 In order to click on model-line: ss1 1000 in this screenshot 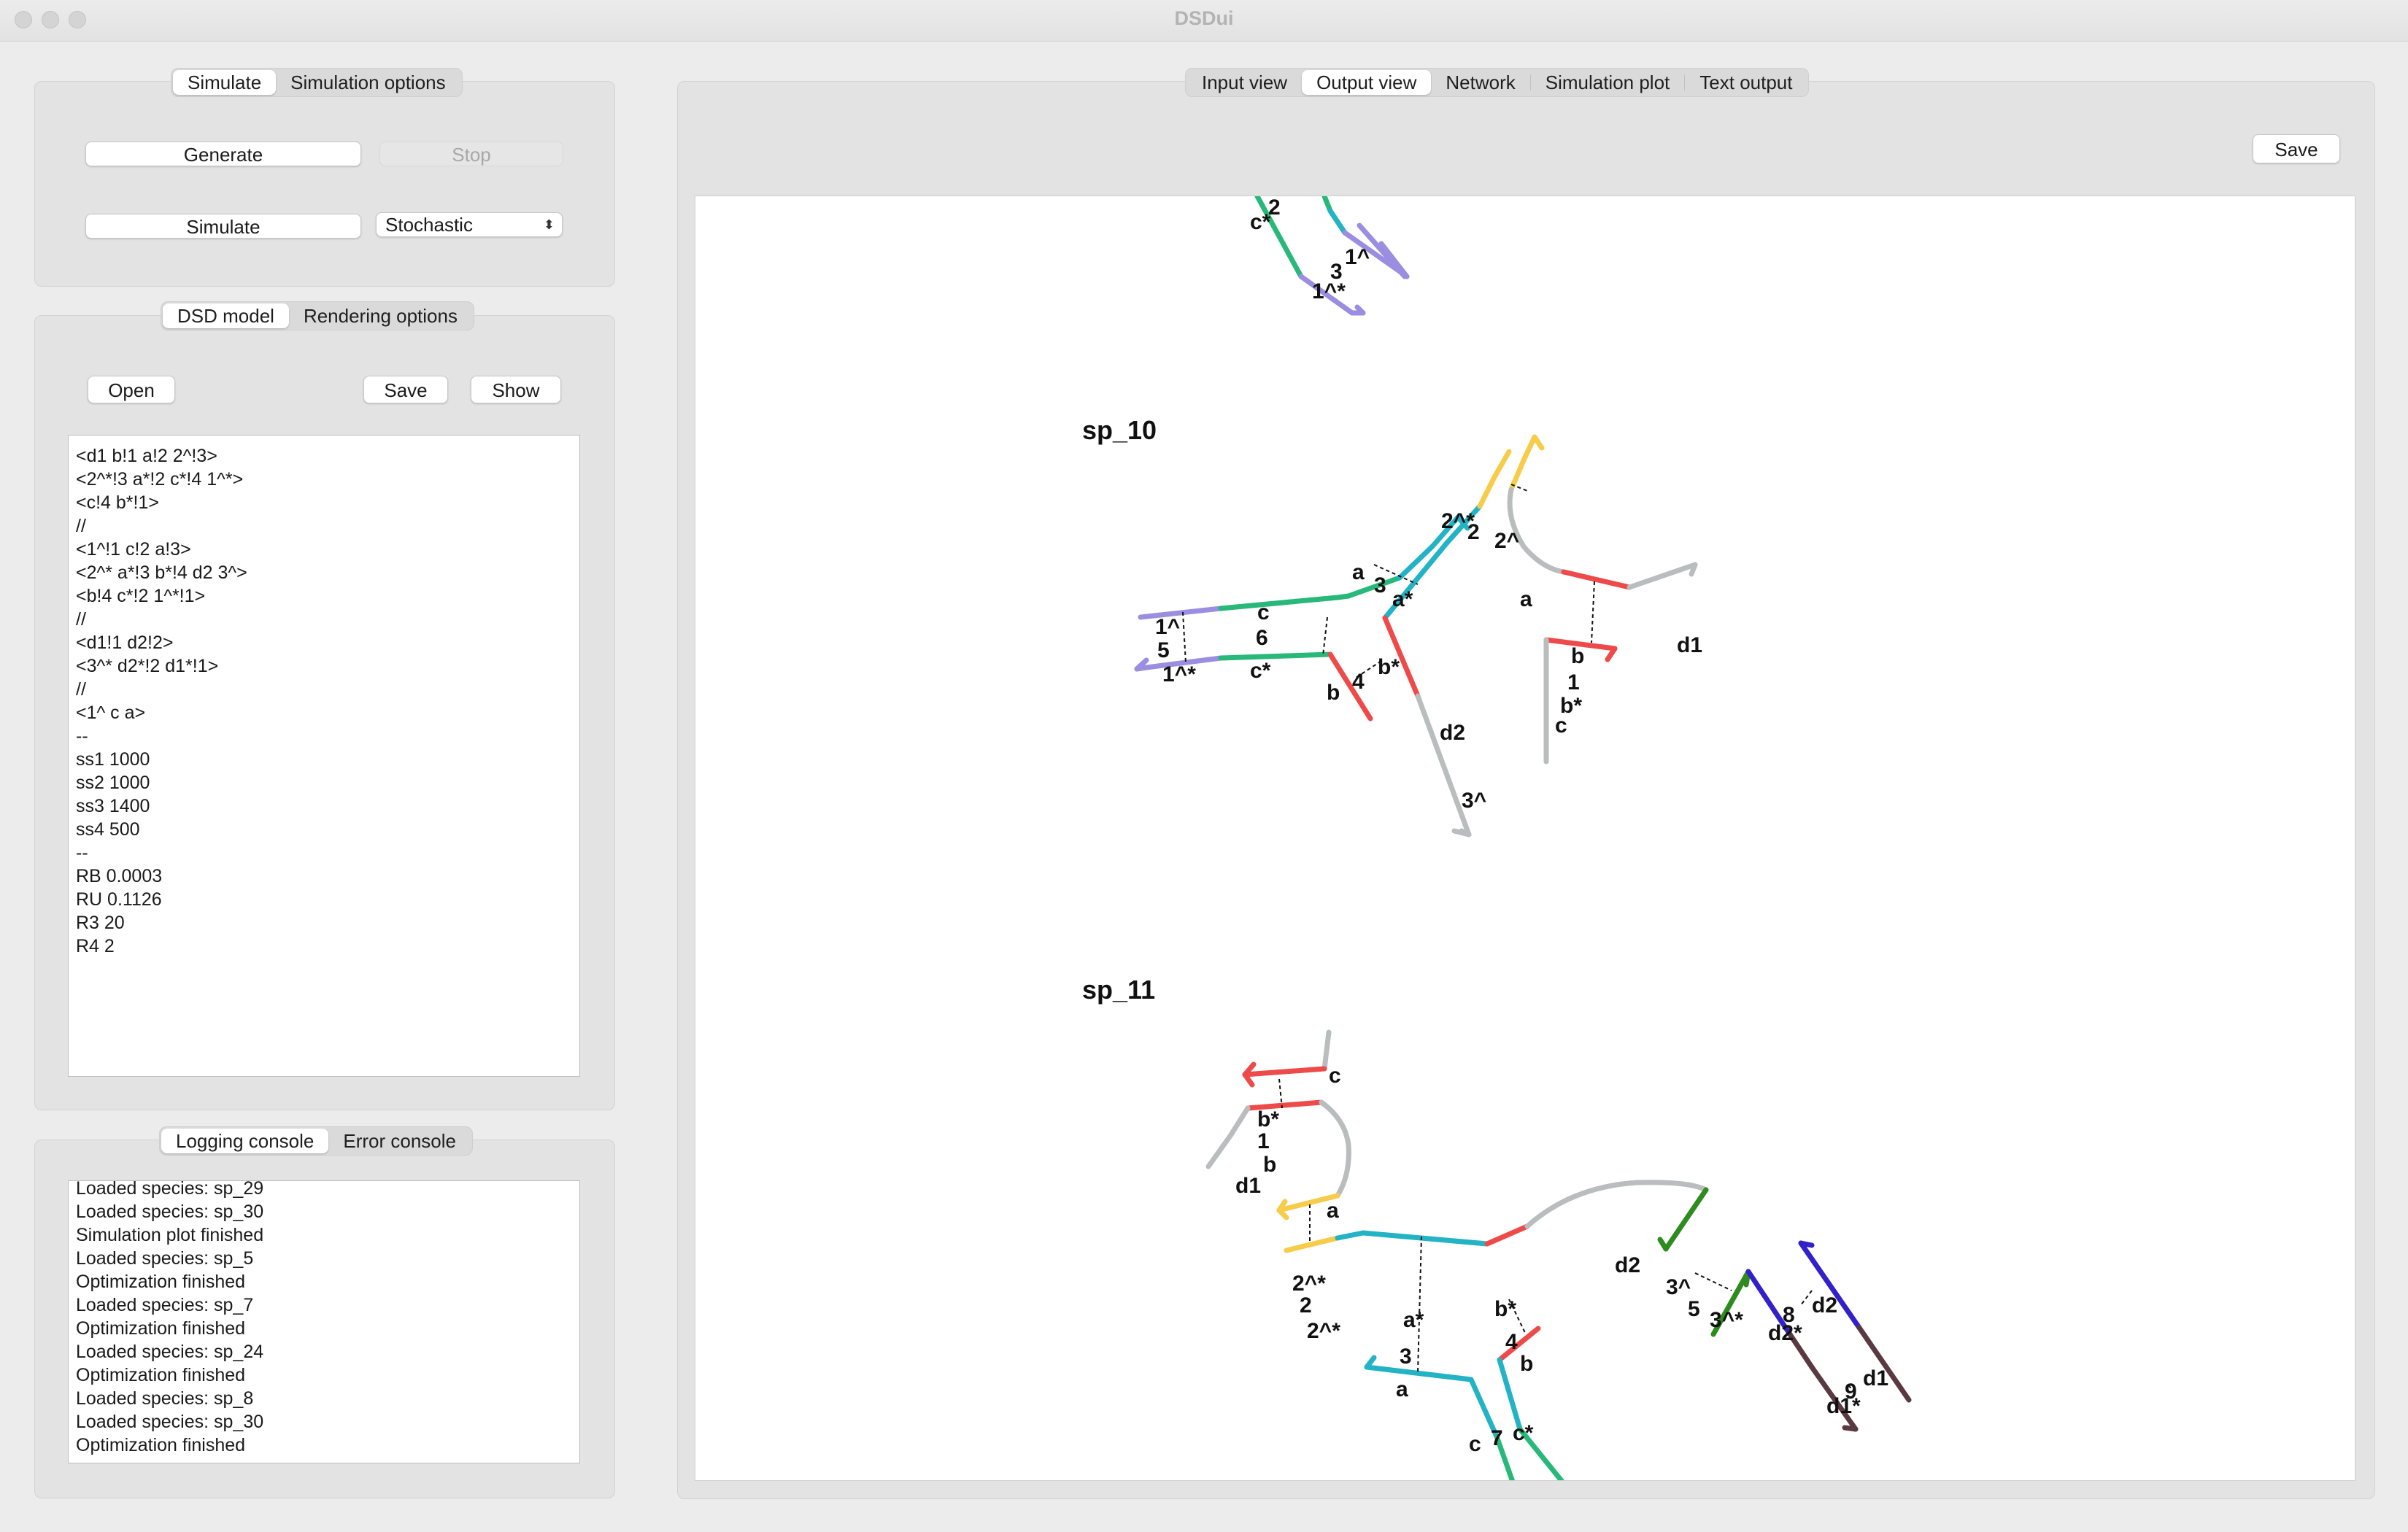, I will do `click(113, 759)`.